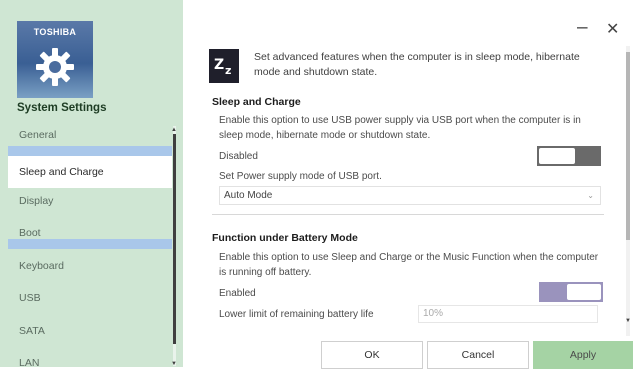 The image size is (633, 374). Describe the element at coordinates (285, 238) in the screenshot. I see `section-title-battery-mode: Function under Battery Mode` at that location.